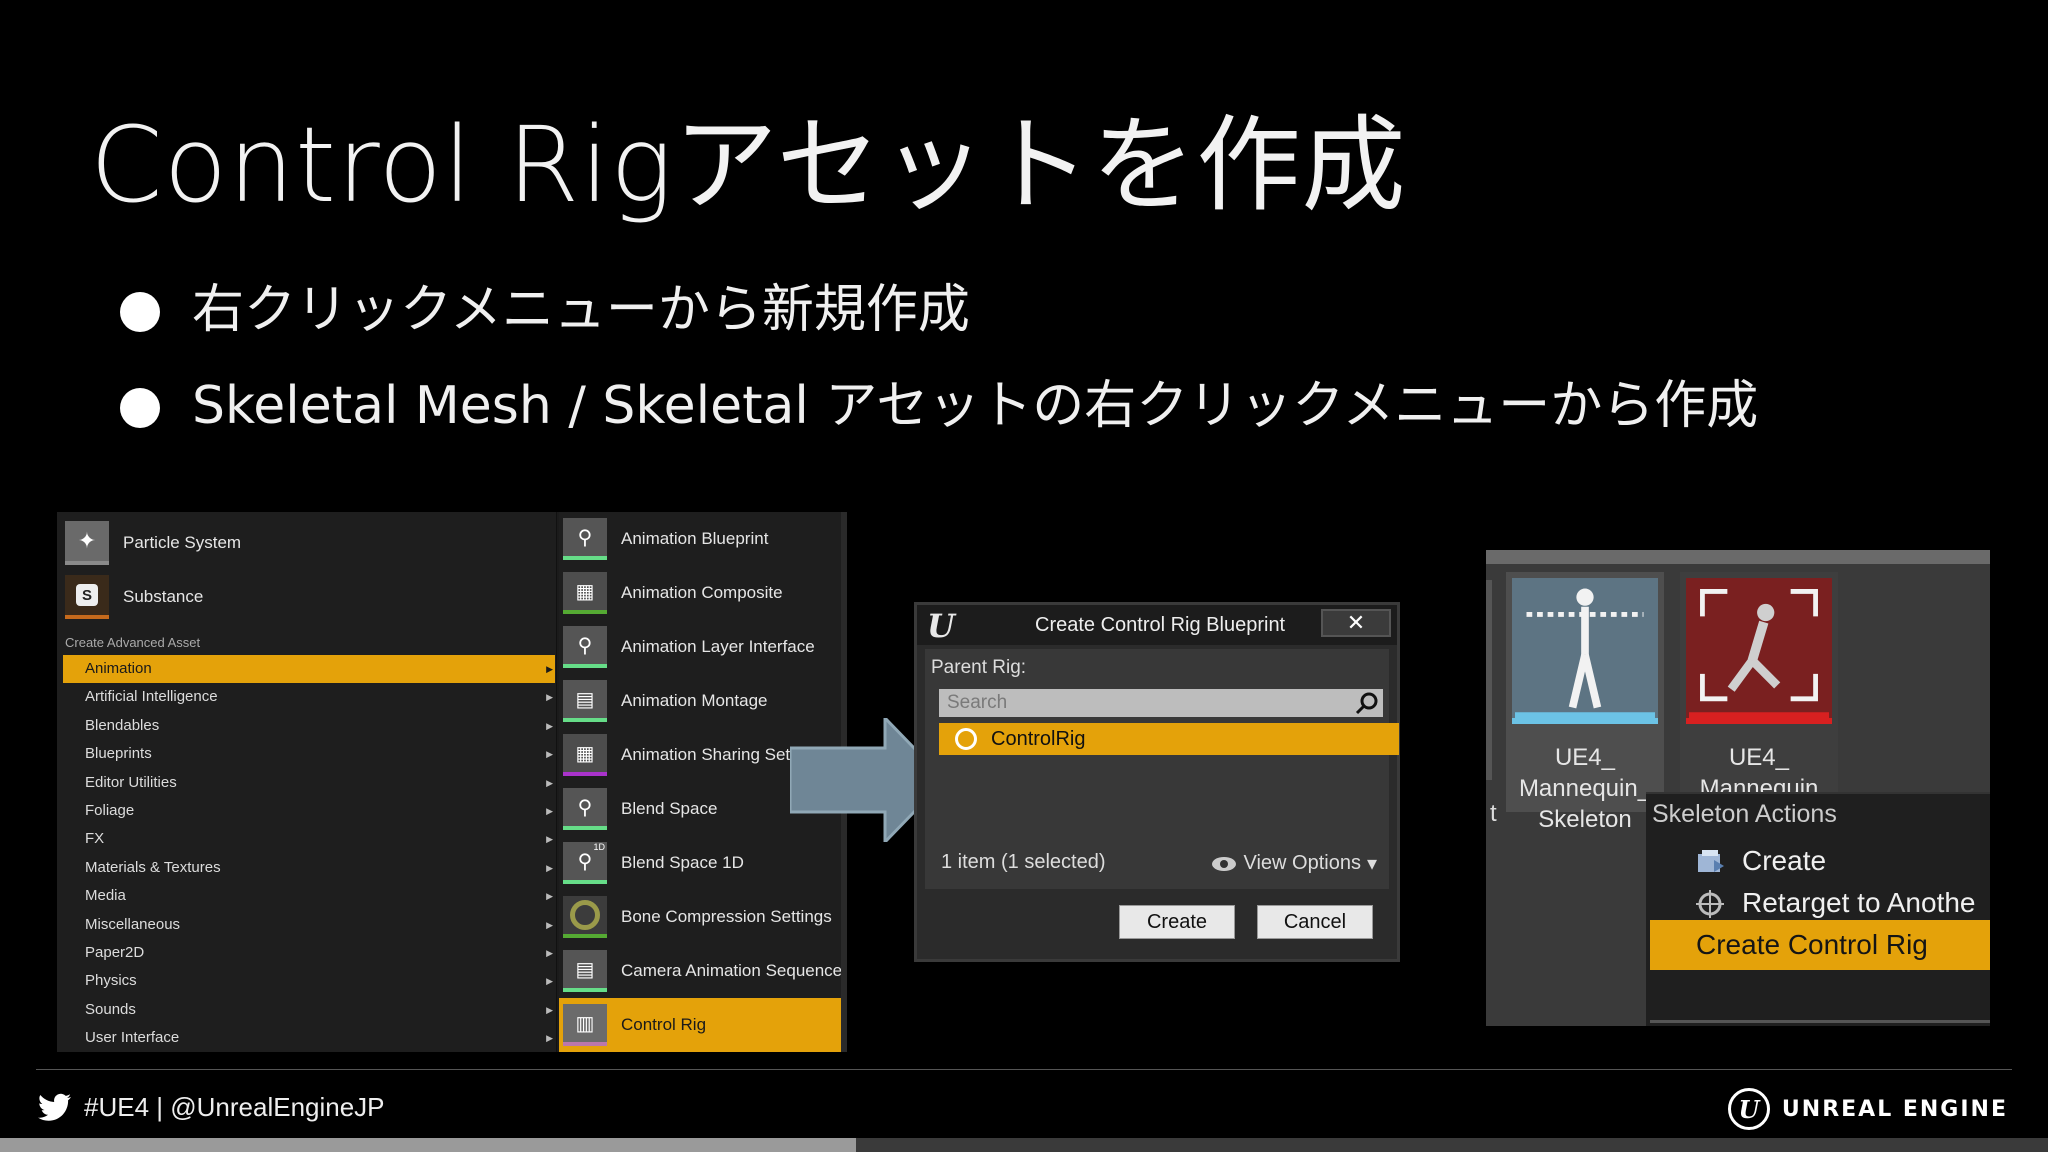  I want to click on menu-item-label: Retarget to Anothe, so click(1859, 902).